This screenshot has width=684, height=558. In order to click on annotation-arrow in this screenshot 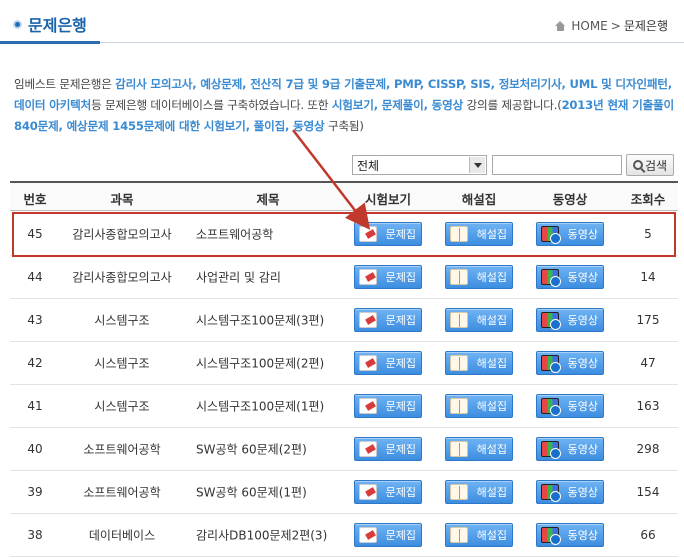, I will do `click(331, 179)`.